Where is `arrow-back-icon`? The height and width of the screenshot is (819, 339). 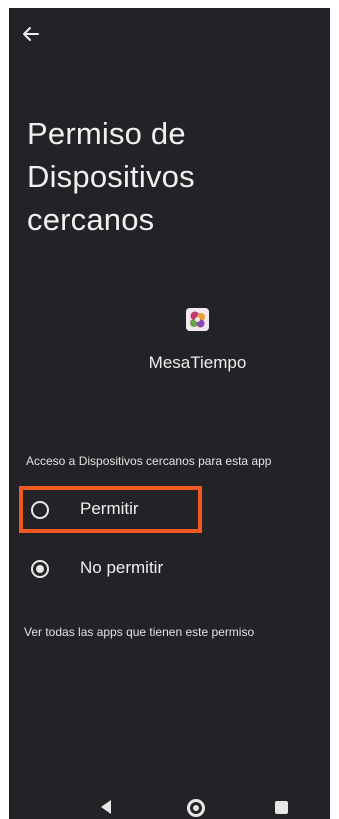 arrow-back-icon is located at coordinates (31, 34).